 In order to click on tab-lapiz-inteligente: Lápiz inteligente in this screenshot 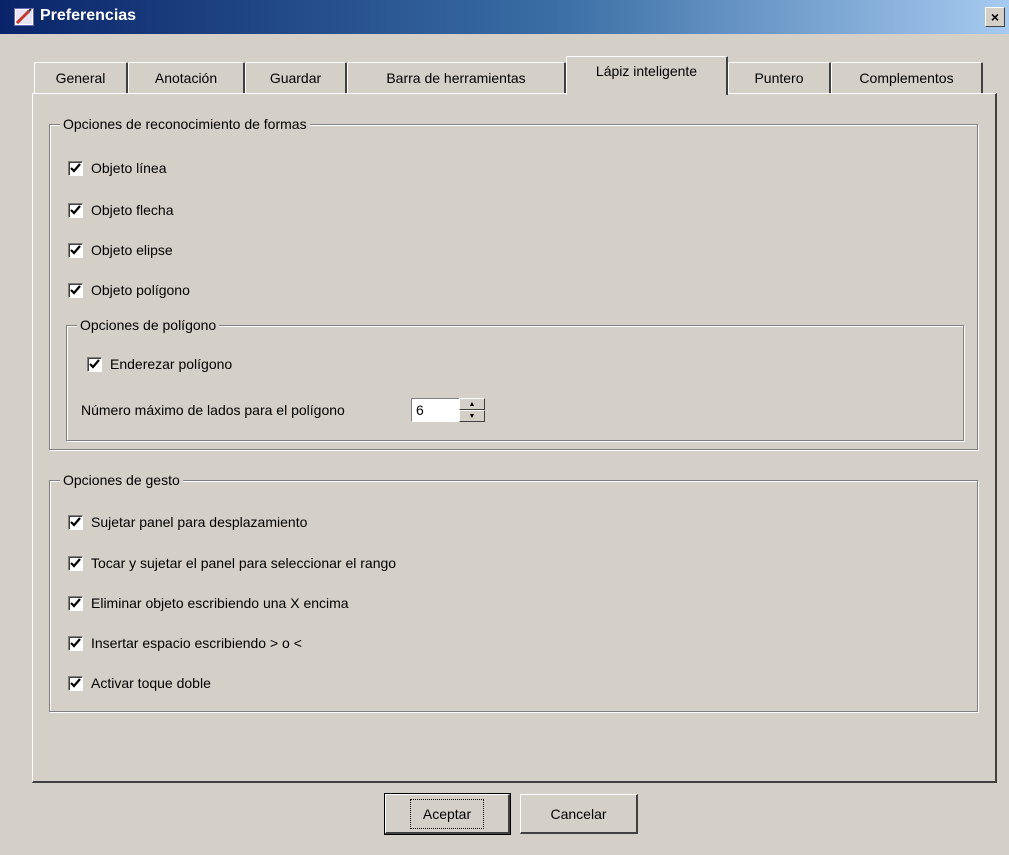, I will do `click(647, 75)`.